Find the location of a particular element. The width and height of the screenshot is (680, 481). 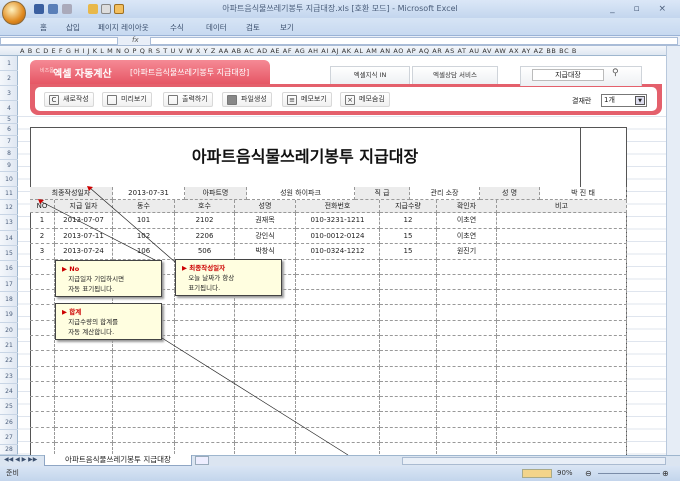

status-bar: 준비 90% ⊖ ⊕ is located at coordinates (340, 473).